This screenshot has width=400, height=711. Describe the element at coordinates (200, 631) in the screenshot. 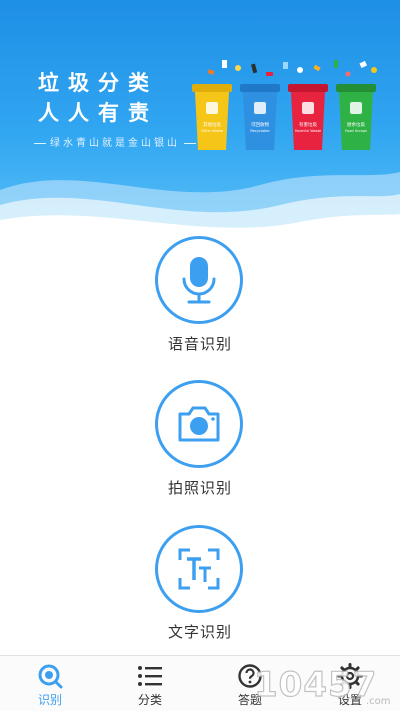

I see `text-recognition-label: 文字识别` at that location.